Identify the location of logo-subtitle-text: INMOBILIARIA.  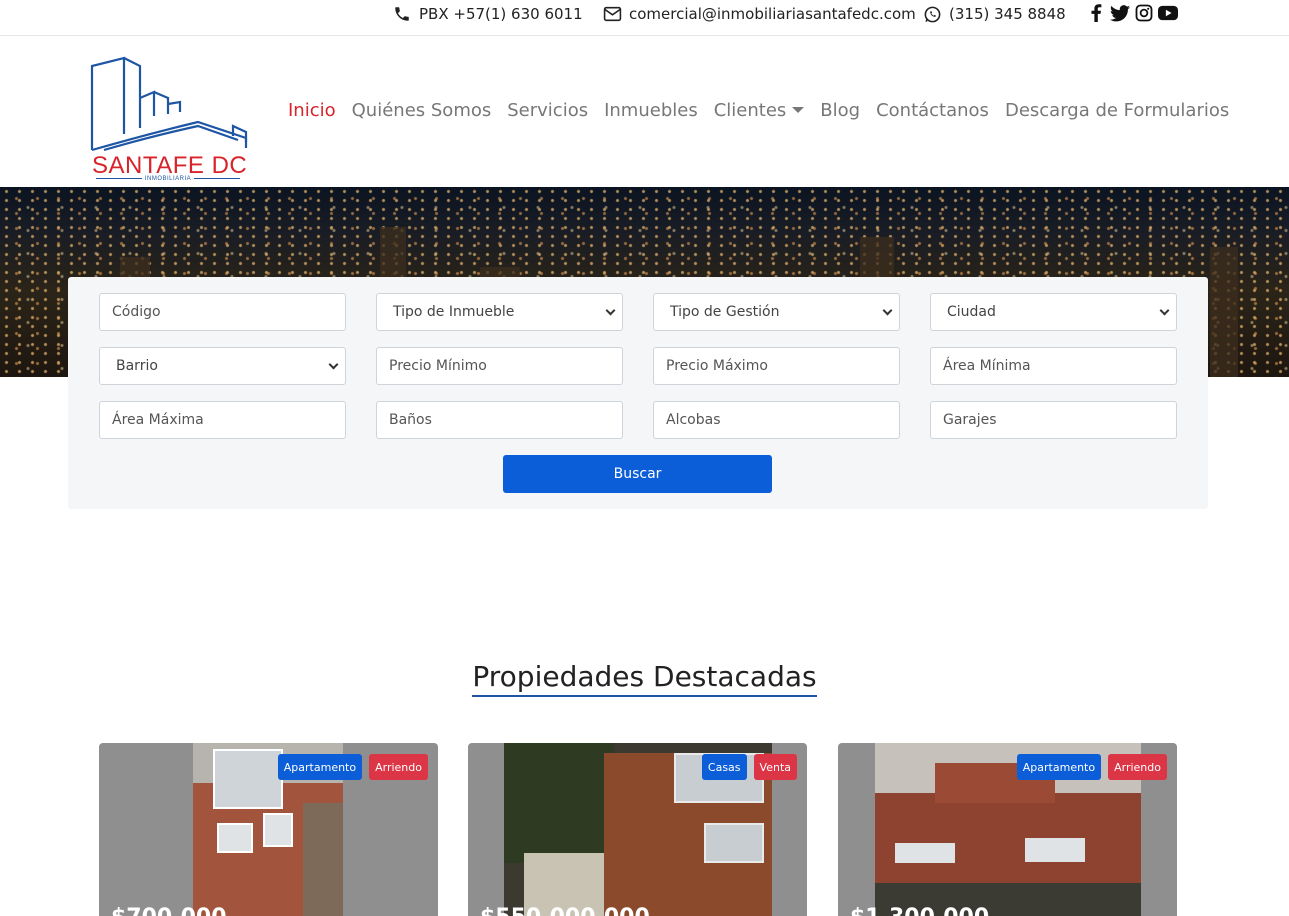
(168, 179).